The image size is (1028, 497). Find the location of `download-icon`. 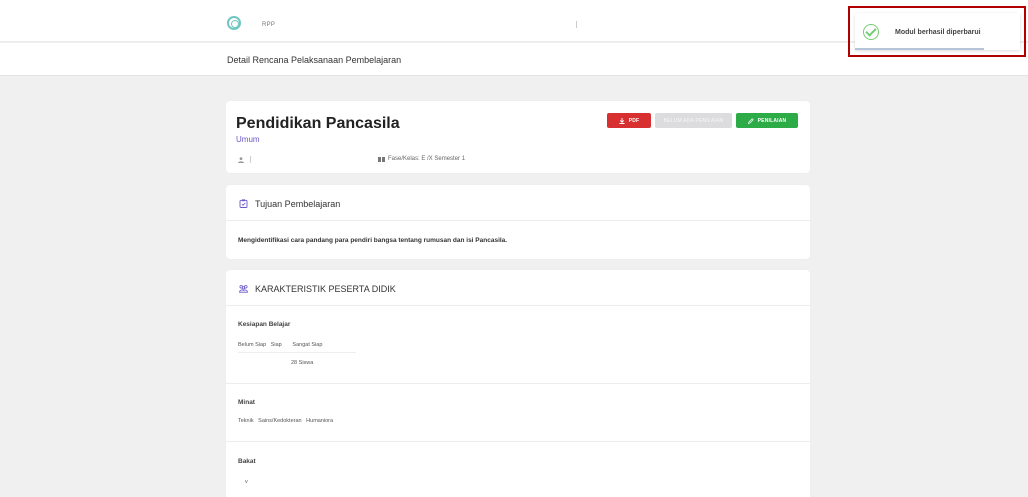

download-icon is located at coordinates (622, 120).